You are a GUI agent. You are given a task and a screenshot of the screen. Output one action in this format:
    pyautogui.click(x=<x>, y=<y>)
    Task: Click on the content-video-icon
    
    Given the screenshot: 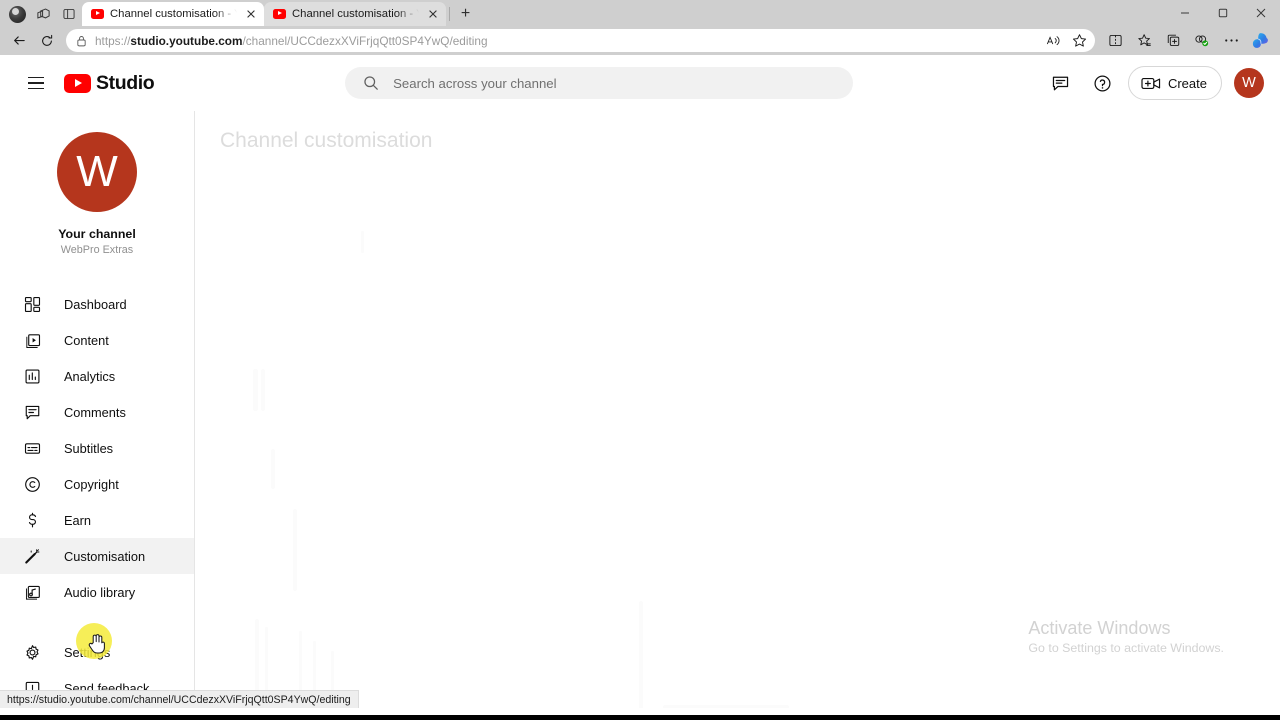 What is the action you would take?
    pyautogui.click(x=32, y=340)
    